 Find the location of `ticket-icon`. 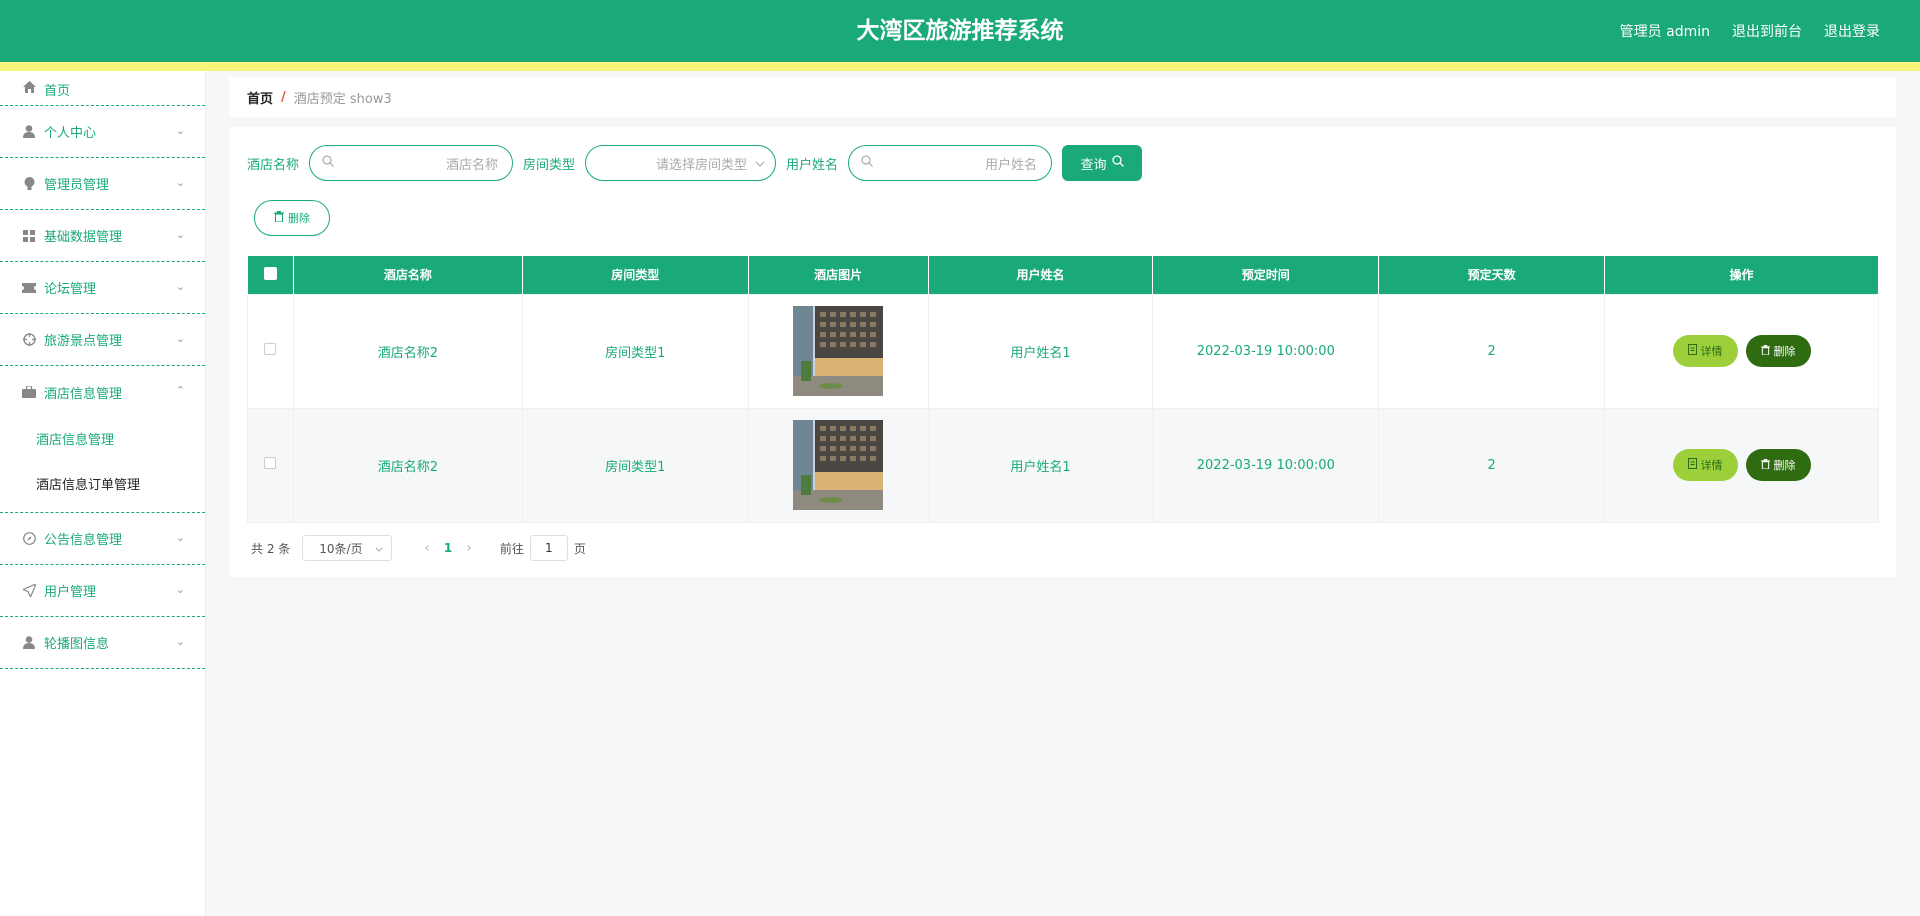

ticket-icon is located at coordinates (29, 288).